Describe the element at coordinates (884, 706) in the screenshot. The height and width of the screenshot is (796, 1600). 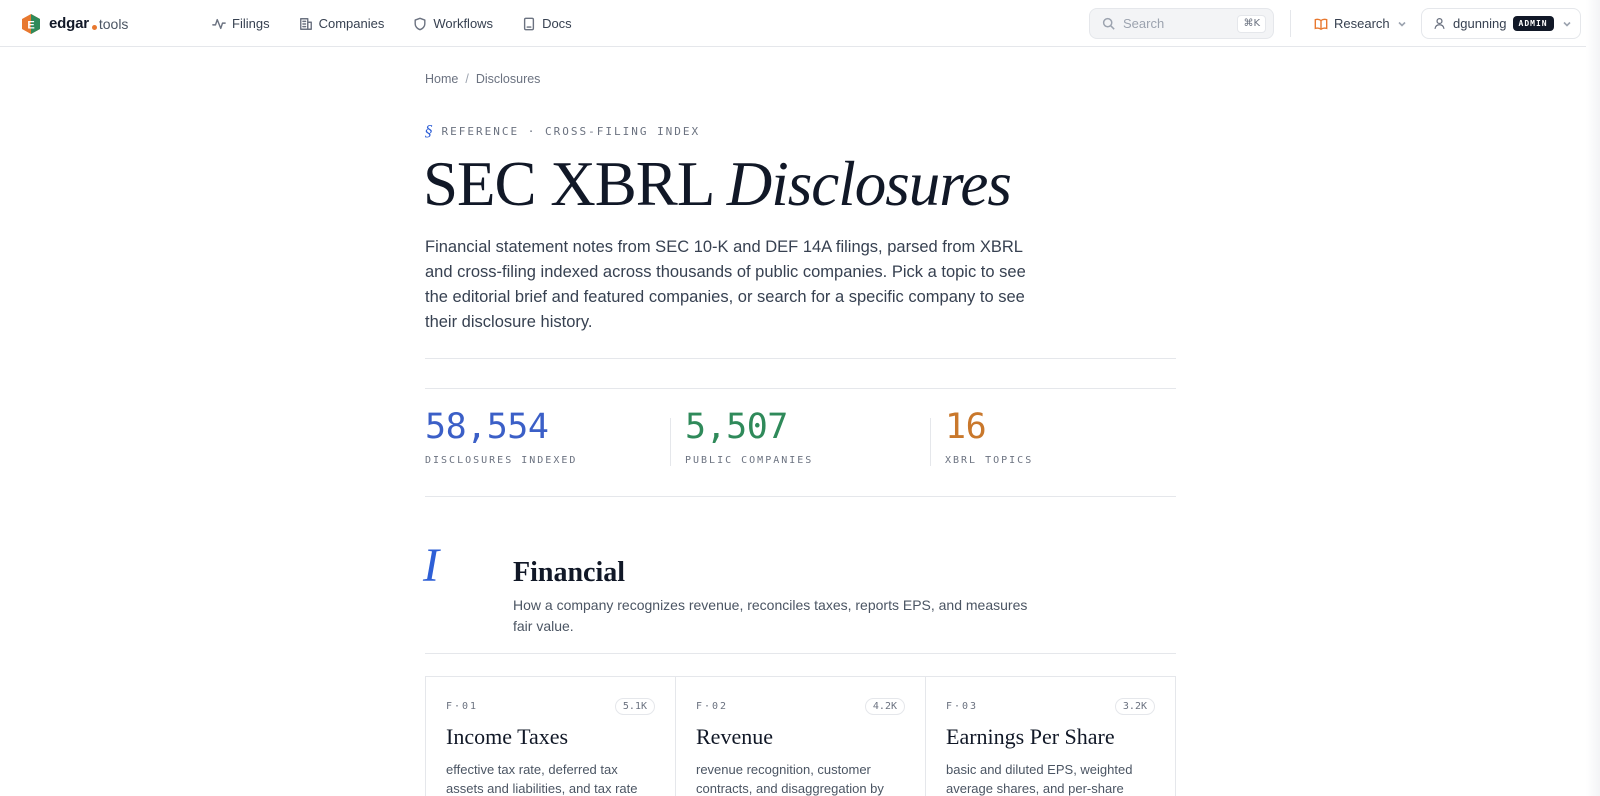
I see `topic-count-badge: 4.2K` at that location.